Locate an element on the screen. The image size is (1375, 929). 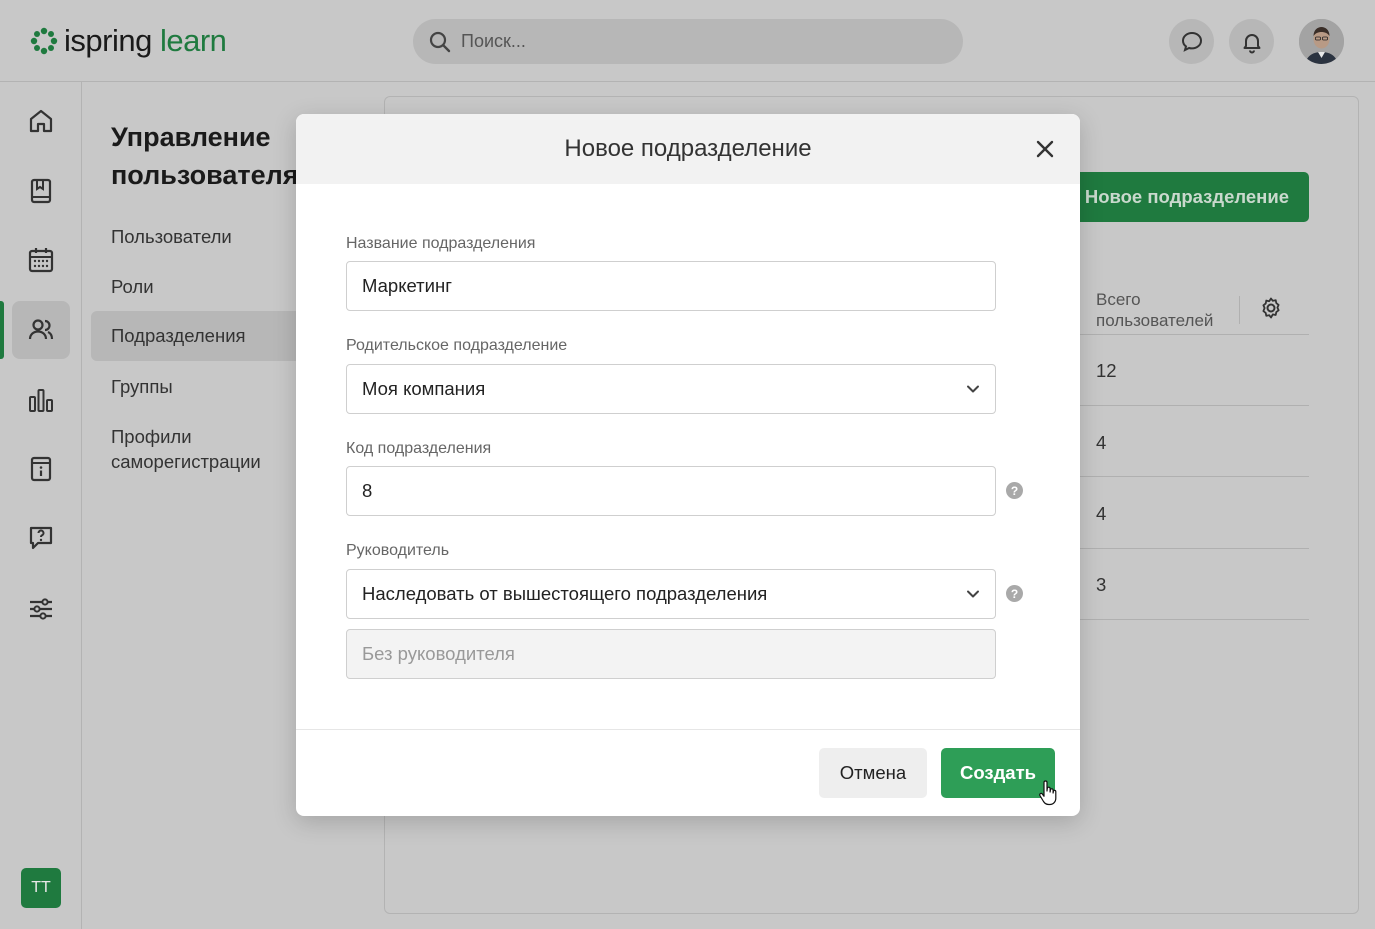
search-input is located at coordinates (701, 41).